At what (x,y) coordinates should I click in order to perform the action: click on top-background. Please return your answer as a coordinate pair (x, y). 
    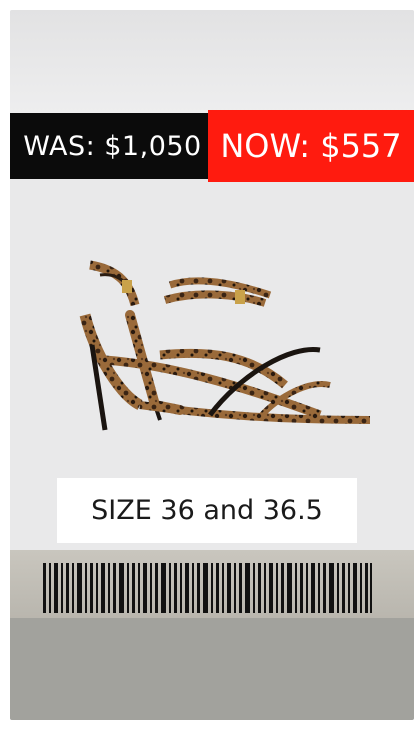
    Looking at the image, I should click on (212, 62).